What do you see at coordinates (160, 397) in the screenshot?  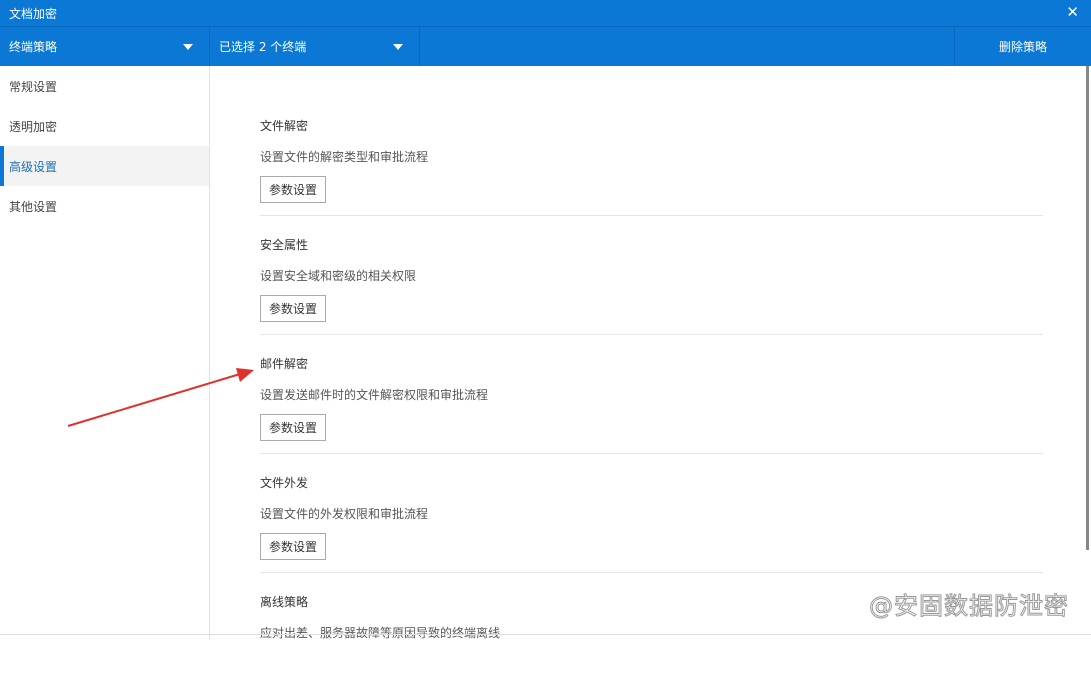 I see `red-arrow-annotation` at bounding box center [160, 397].